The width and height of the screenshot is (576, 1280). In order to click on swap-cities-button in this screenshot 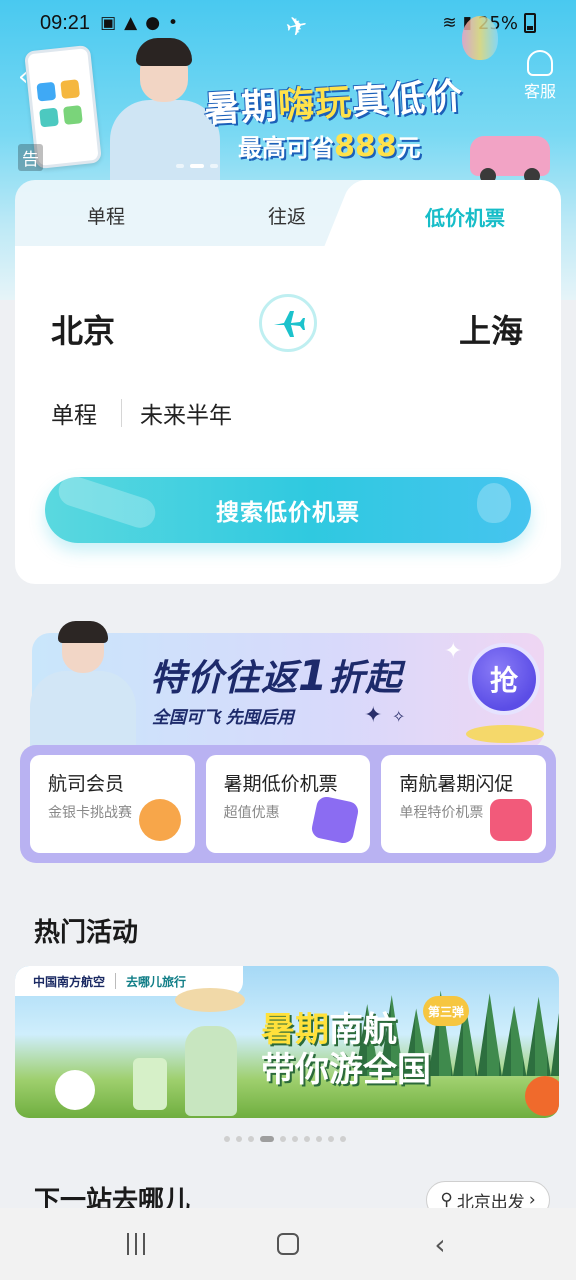, I will do `click(288, 323)`.